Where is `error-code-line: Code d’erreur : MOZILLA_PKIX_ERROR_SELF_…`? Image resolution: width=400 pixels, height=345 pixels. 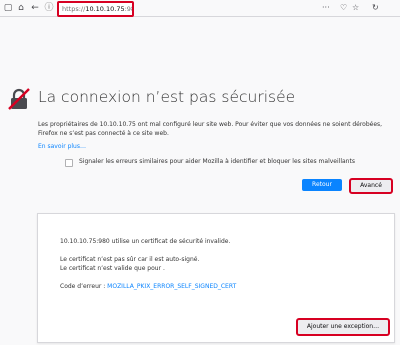 error-code-line: Code d’erreur : MOZILLA_PKIX_ERROR_SELF_… is located at coordinates (148, 286).